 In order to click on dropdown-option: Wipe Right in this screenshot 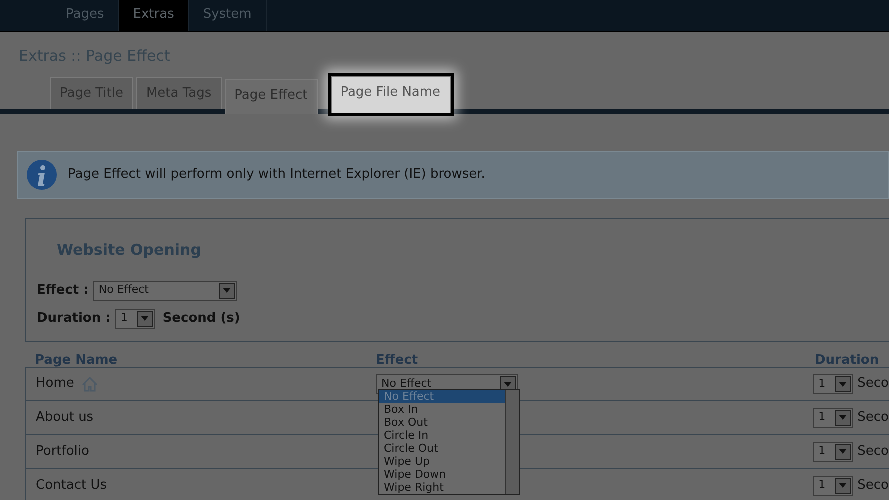, I will do `click(442, 487)`.